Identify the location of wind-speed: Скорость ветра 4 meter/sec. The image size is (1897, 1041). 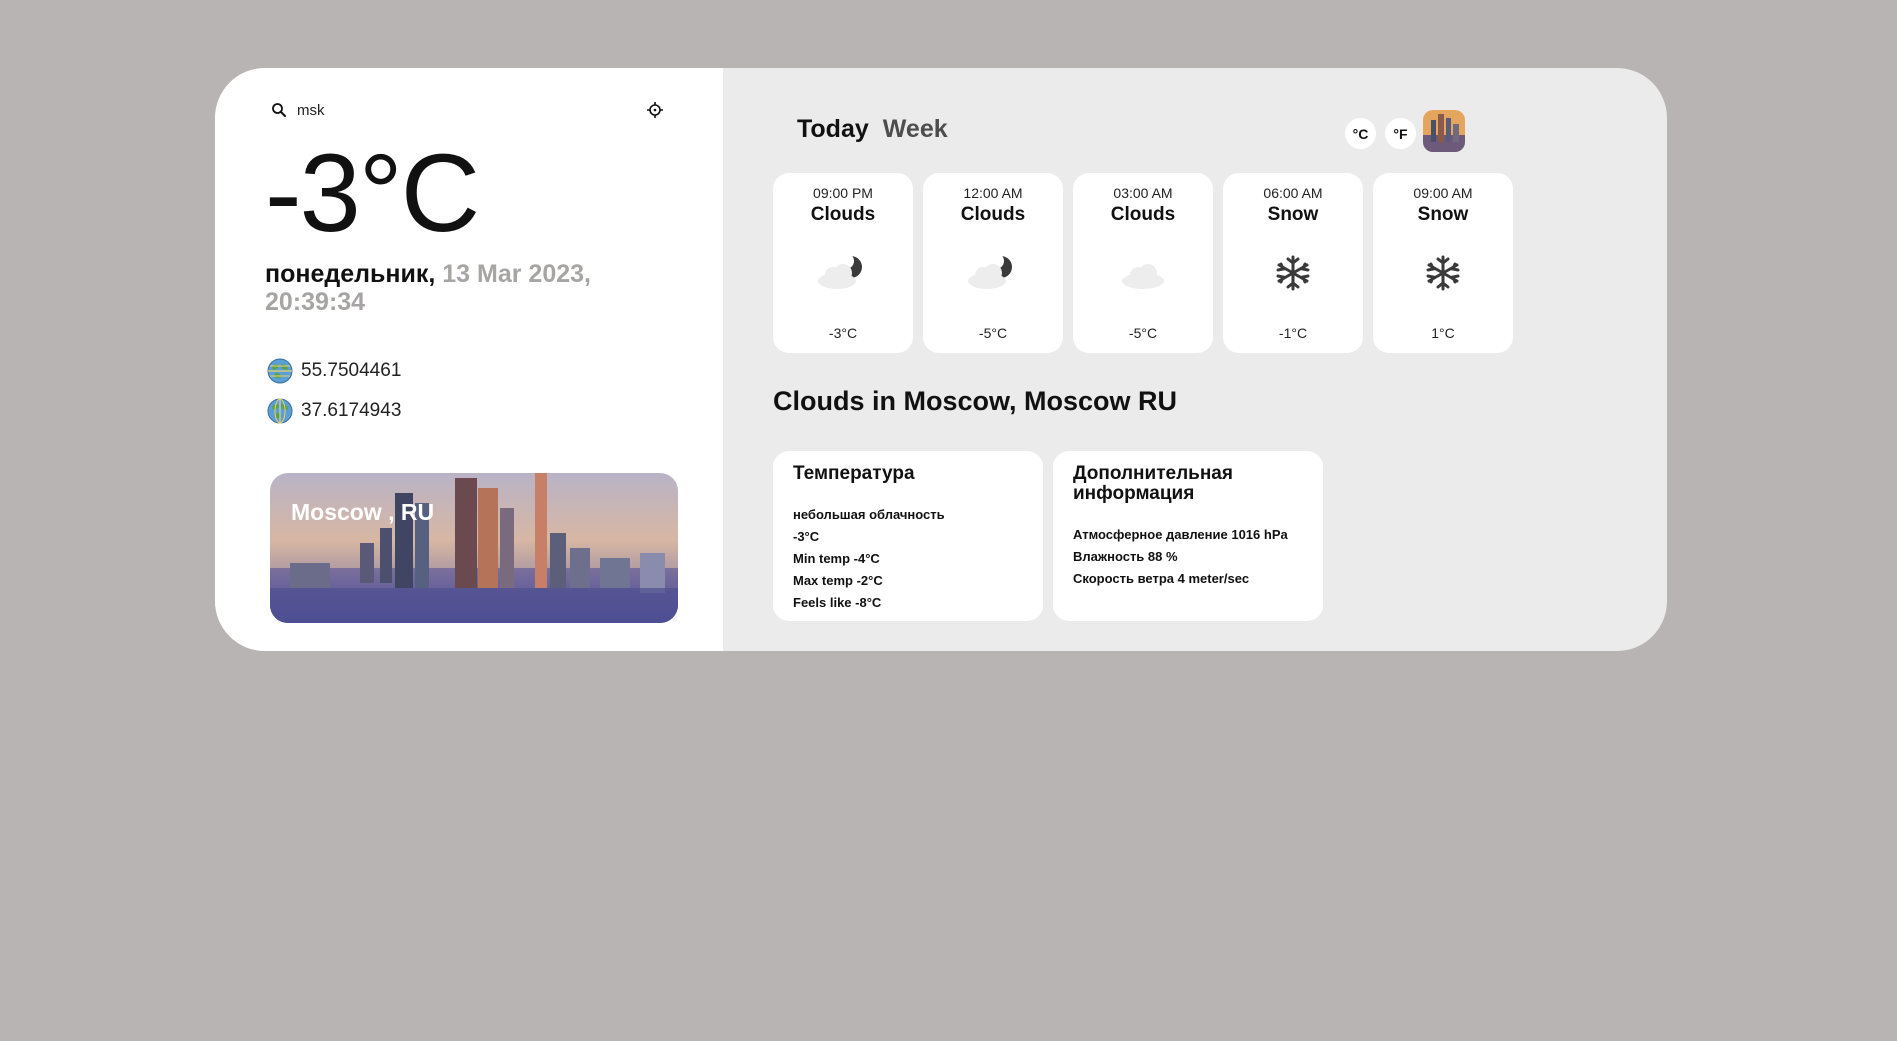
(1161, 578).